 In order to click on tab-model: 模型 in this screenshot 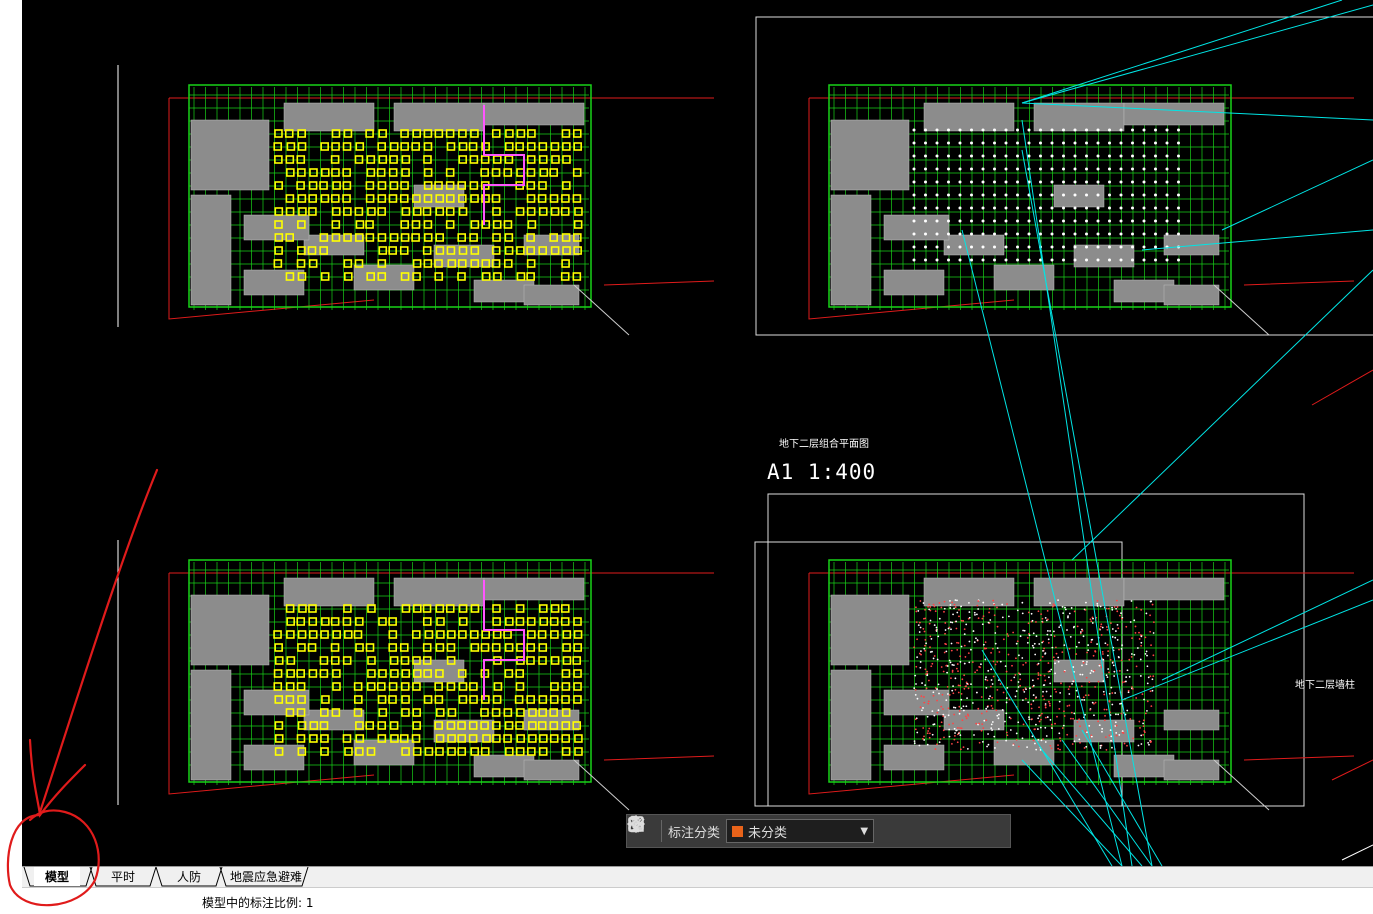, I will do `click(57, 876)`.